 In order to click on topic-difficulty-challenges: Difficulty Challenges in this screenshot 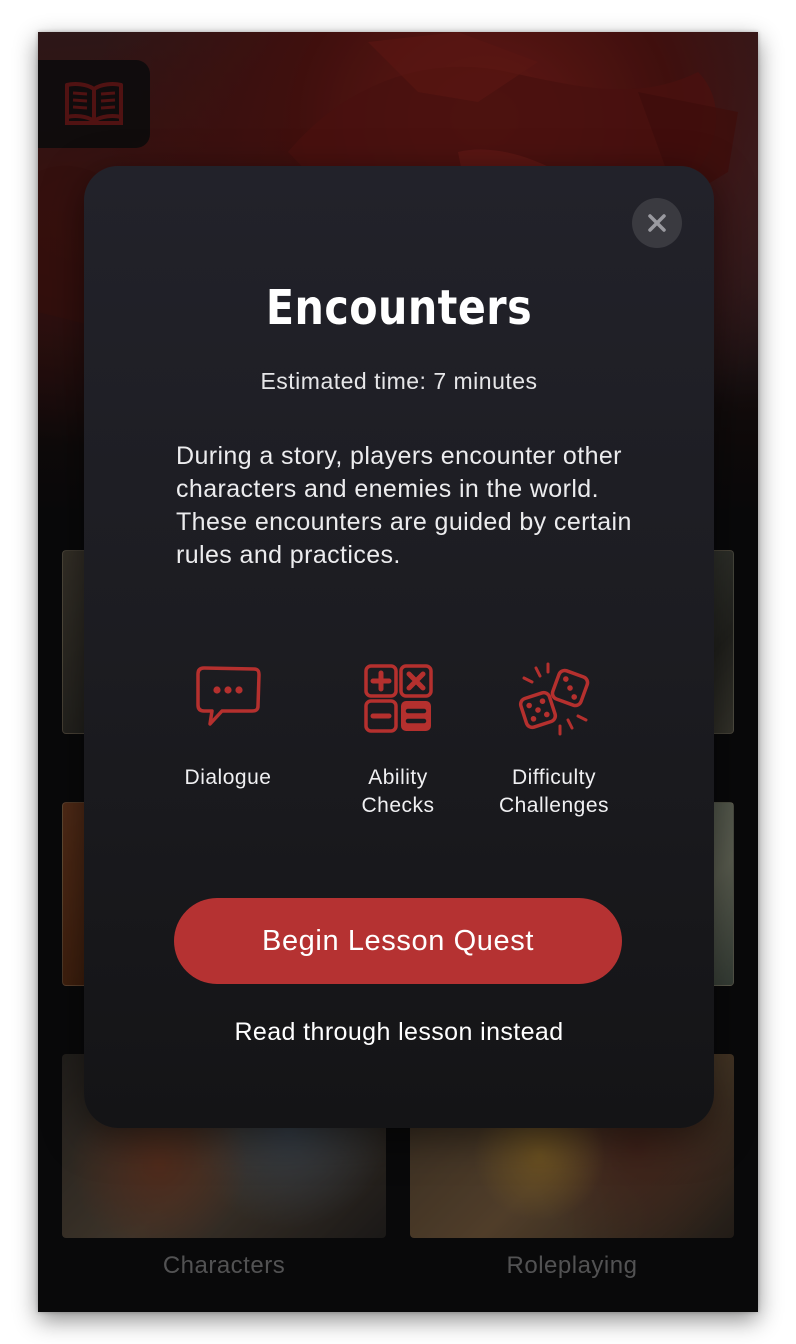, I will do `click(554, 740)`.